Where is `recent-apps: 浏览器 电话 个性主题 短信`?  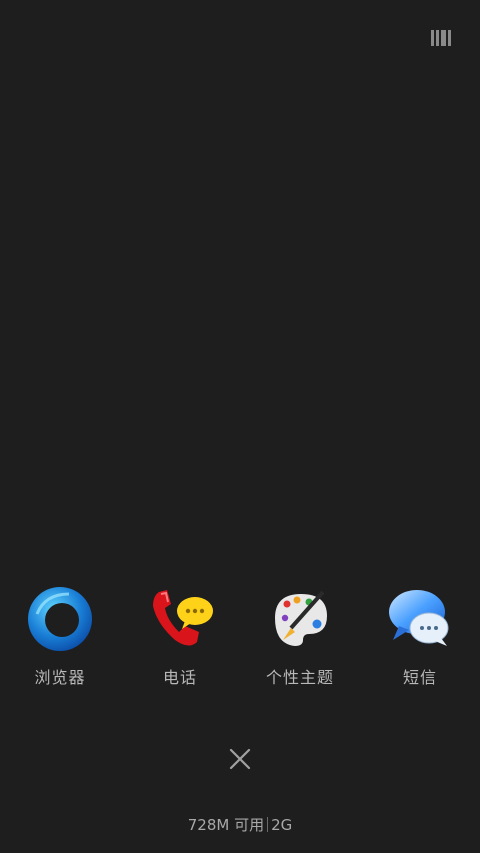
recent-apps: 浏览器 电话 个性主题 短信 is located at coordinates (240, 639).